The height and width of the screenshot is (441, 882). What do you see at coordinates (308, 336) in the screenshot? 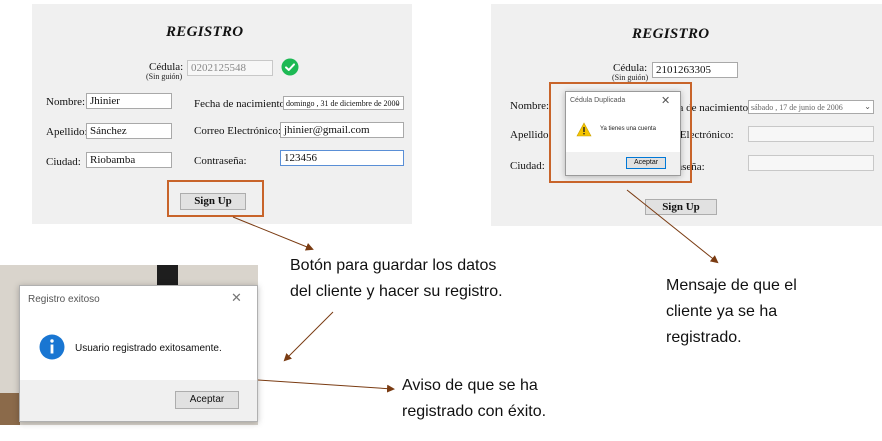
I see `arrow-note-to-dialog` at bounding box center [308, 336].